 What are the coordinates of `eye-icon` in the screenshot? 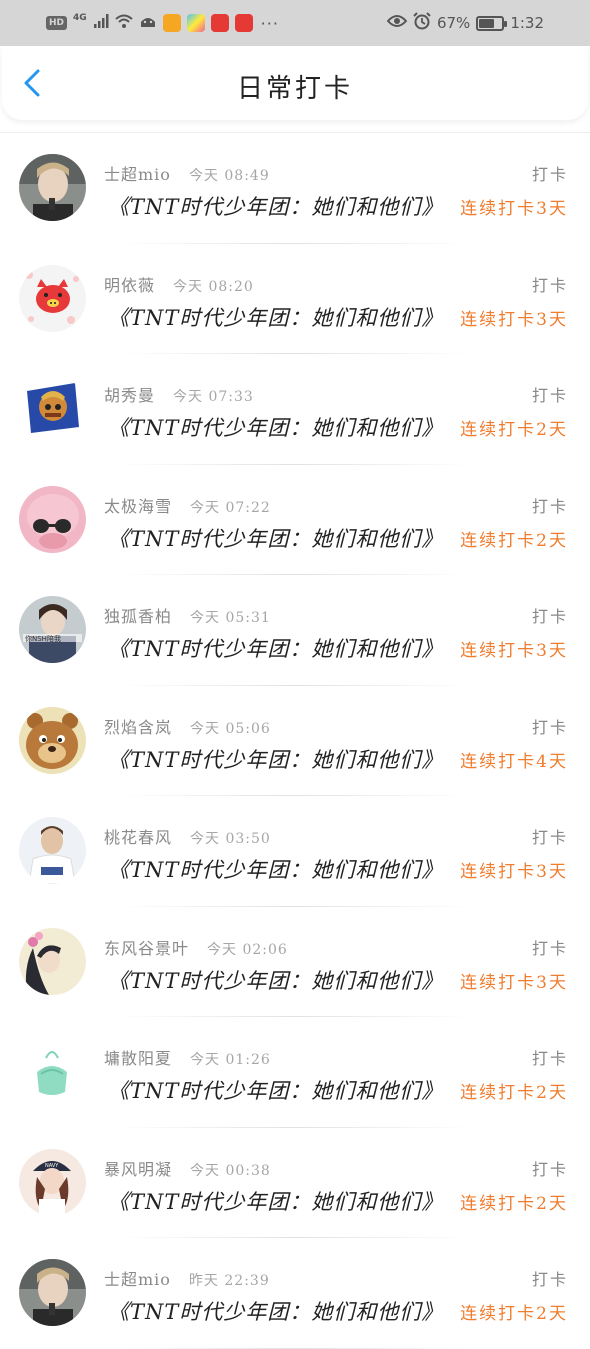 It's located at (397, 23).